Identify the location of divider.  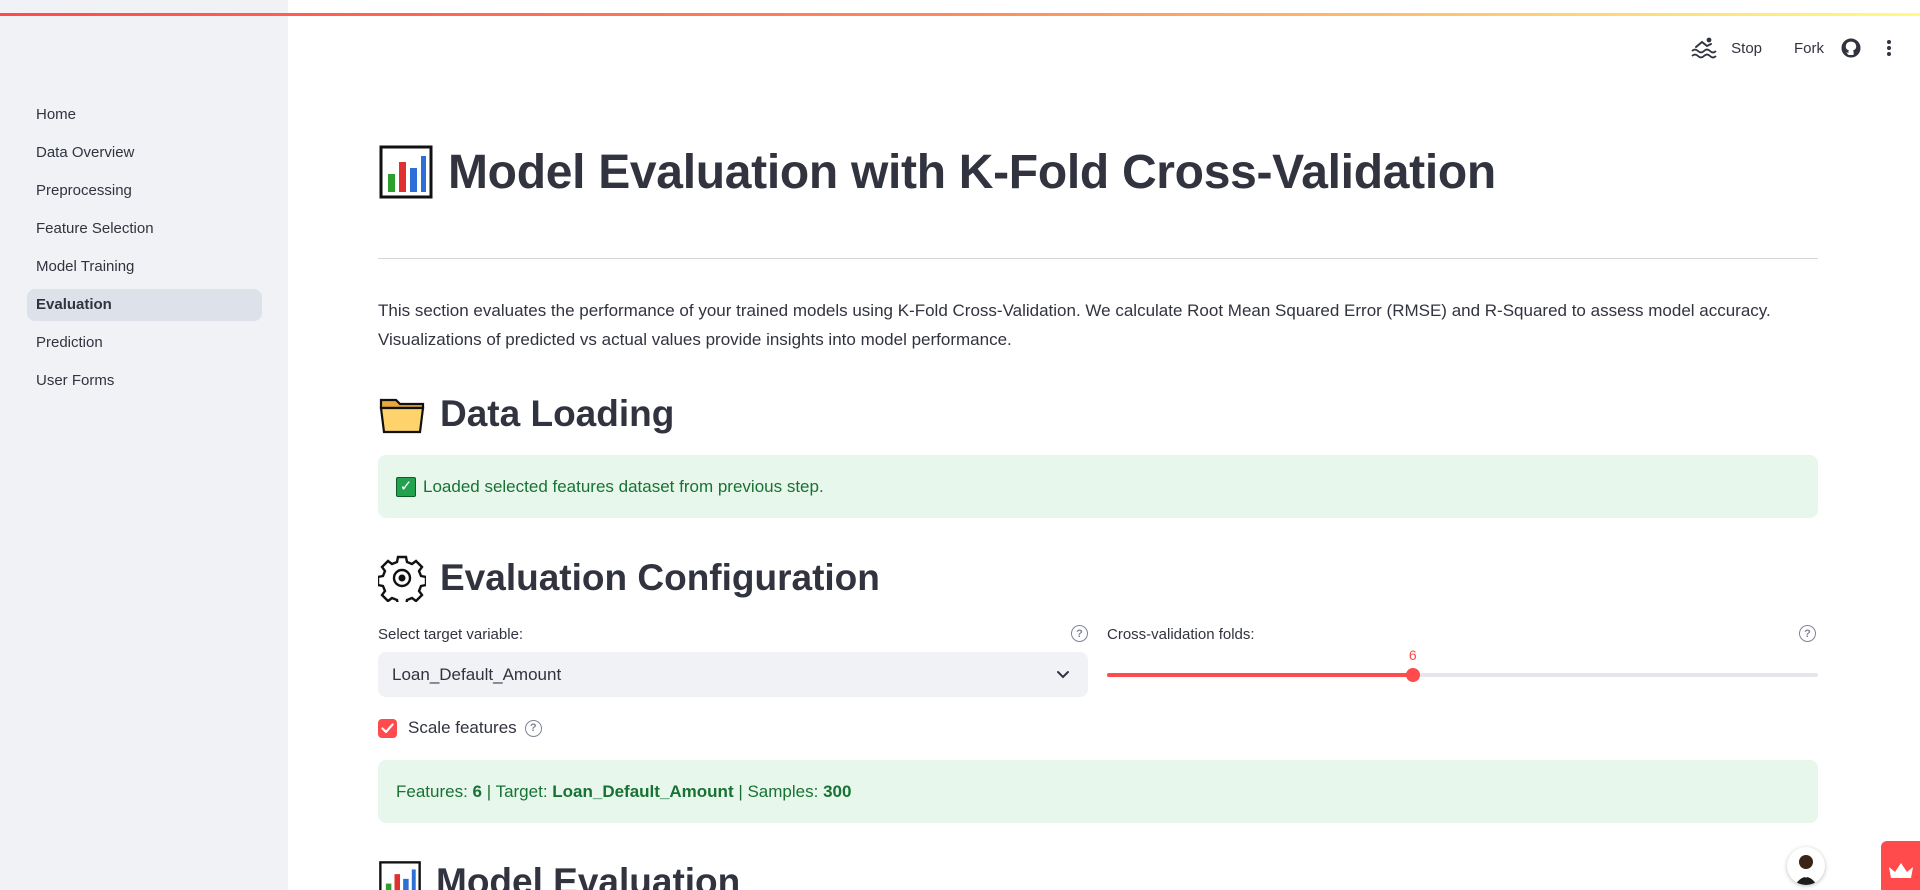
(1098, 258).